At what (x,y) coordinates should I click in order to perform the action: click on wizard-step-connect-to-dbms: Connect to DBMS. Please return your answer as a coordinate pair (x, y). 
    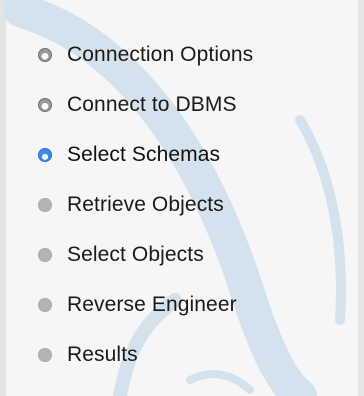
    Looking at the image, I should click on (182, 105).